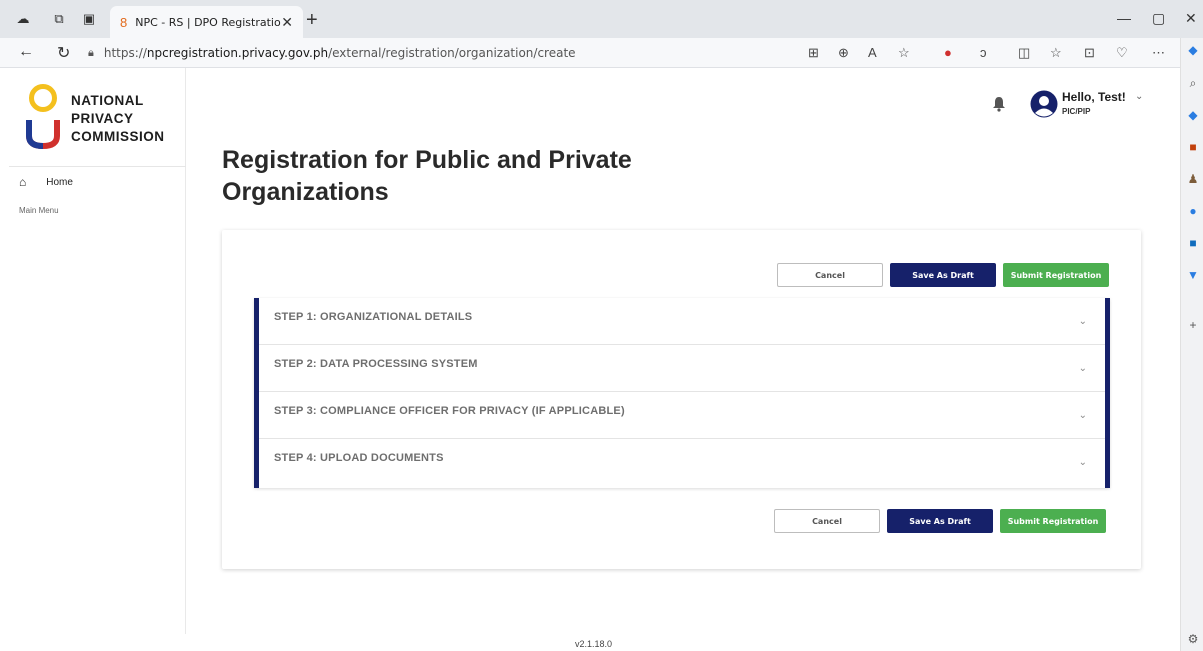 This screenshot has width=1203, height=651. Describe the element at coordinates (1193, 115) in the screenshot. I see `shopping-icon: ◆` at that location.